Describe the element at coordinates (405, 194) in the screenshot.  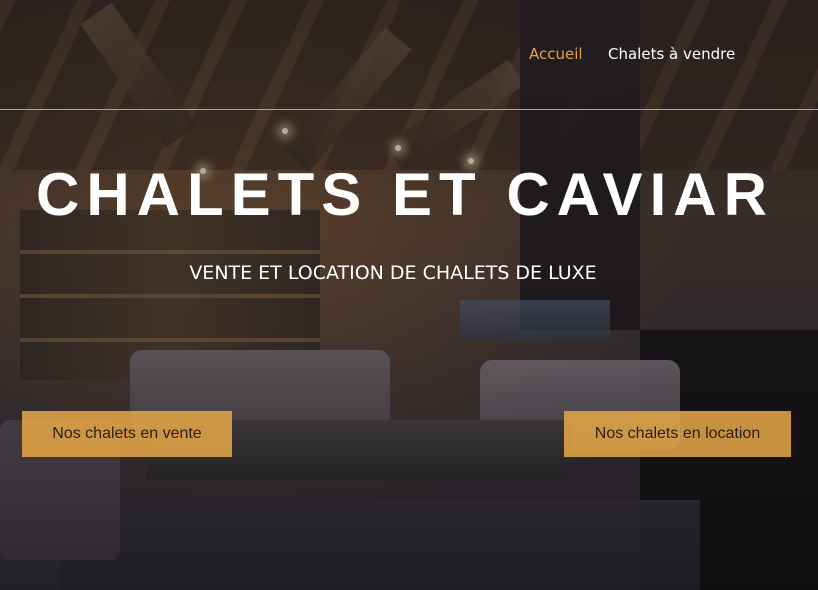
I see `page-title: CHALETS ET CAVIAR` at that location.